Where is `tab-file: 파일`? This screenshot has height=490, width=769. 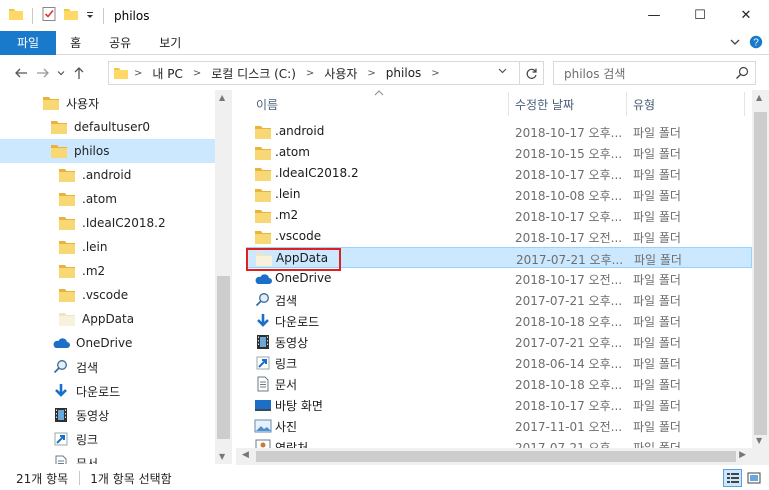 tab-file: 파일 is located at coordinates (28, 42).